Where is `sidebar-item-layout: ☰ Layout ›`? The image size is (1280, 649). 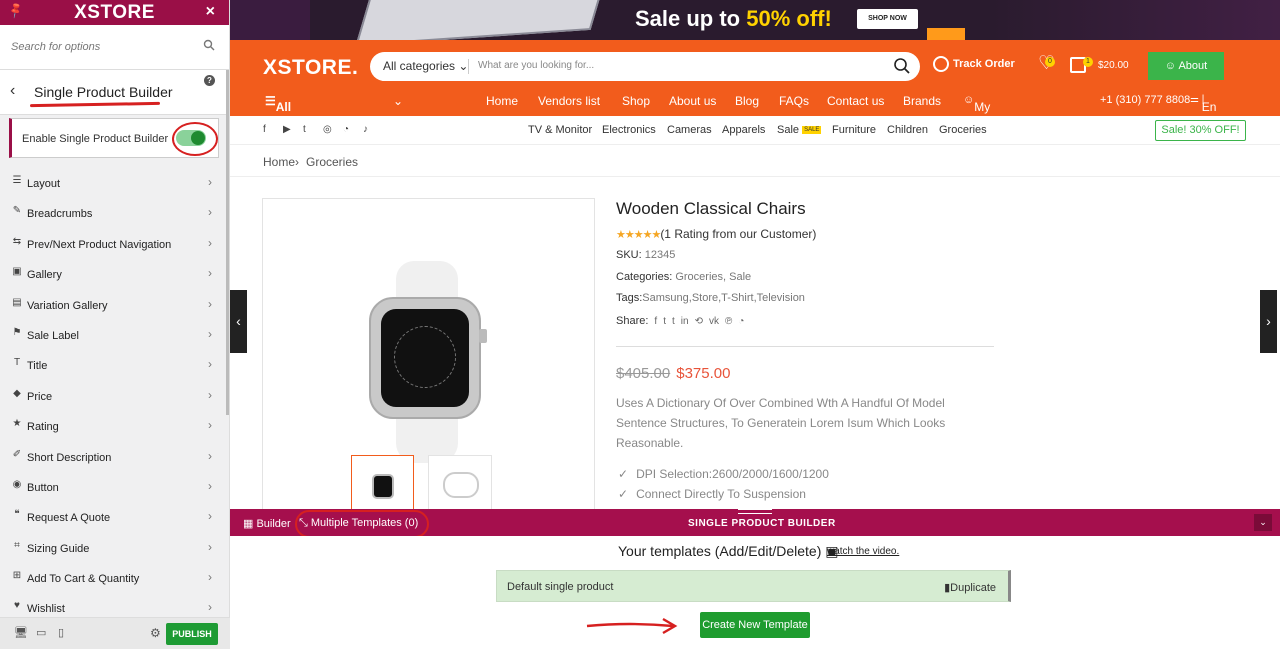 sidebar-item-layout: ☰ Layout › is located at coordinates (115, 183).